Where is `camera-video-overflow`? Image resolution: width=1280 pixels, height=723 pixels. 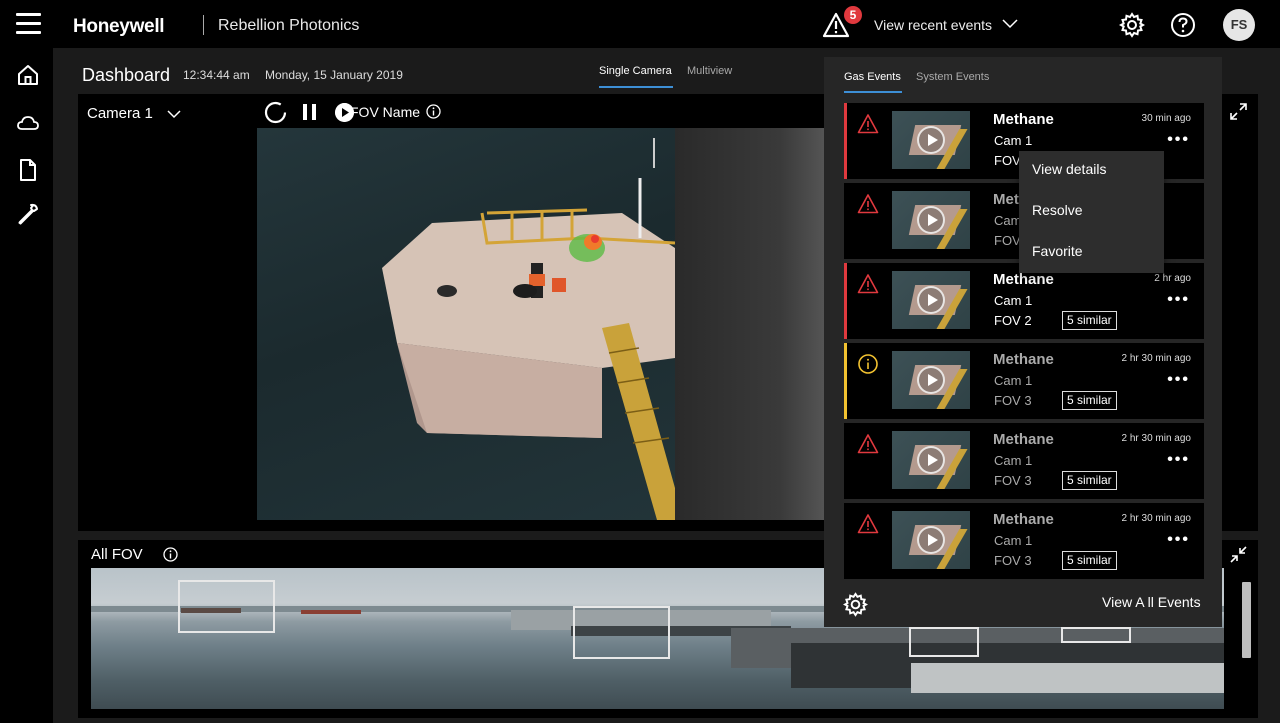
camera-video-overflow is located at coordinates (750, 324).